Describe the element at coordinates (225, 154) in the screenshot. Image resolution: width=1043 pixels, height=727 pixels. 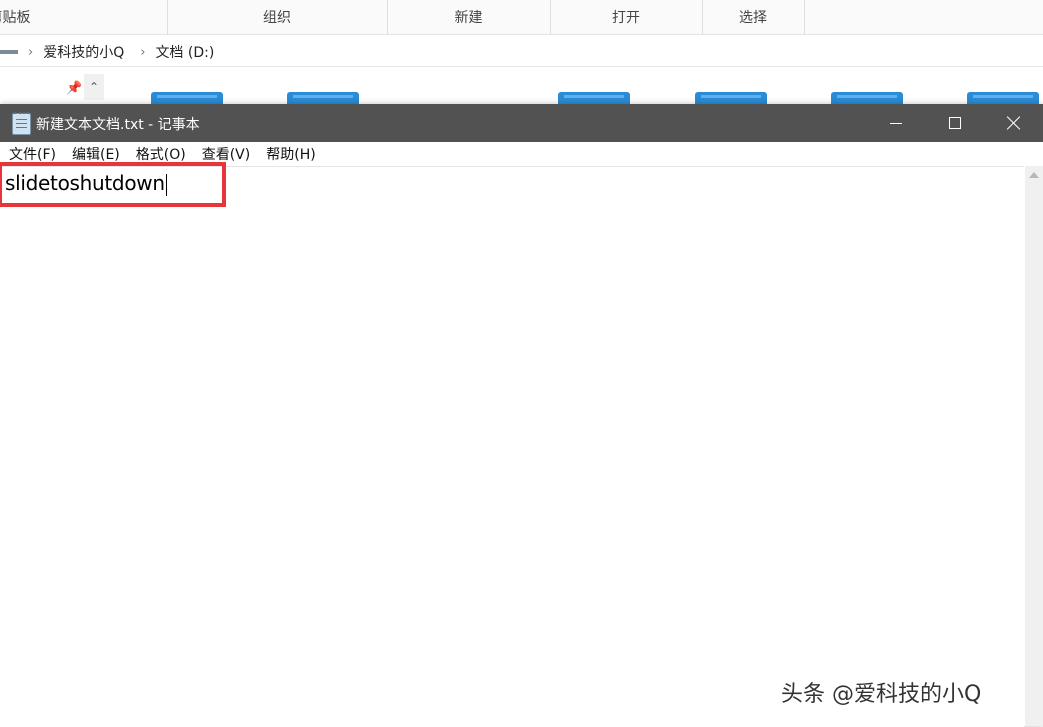
I see `menu-view: 查看(V)` at that location.